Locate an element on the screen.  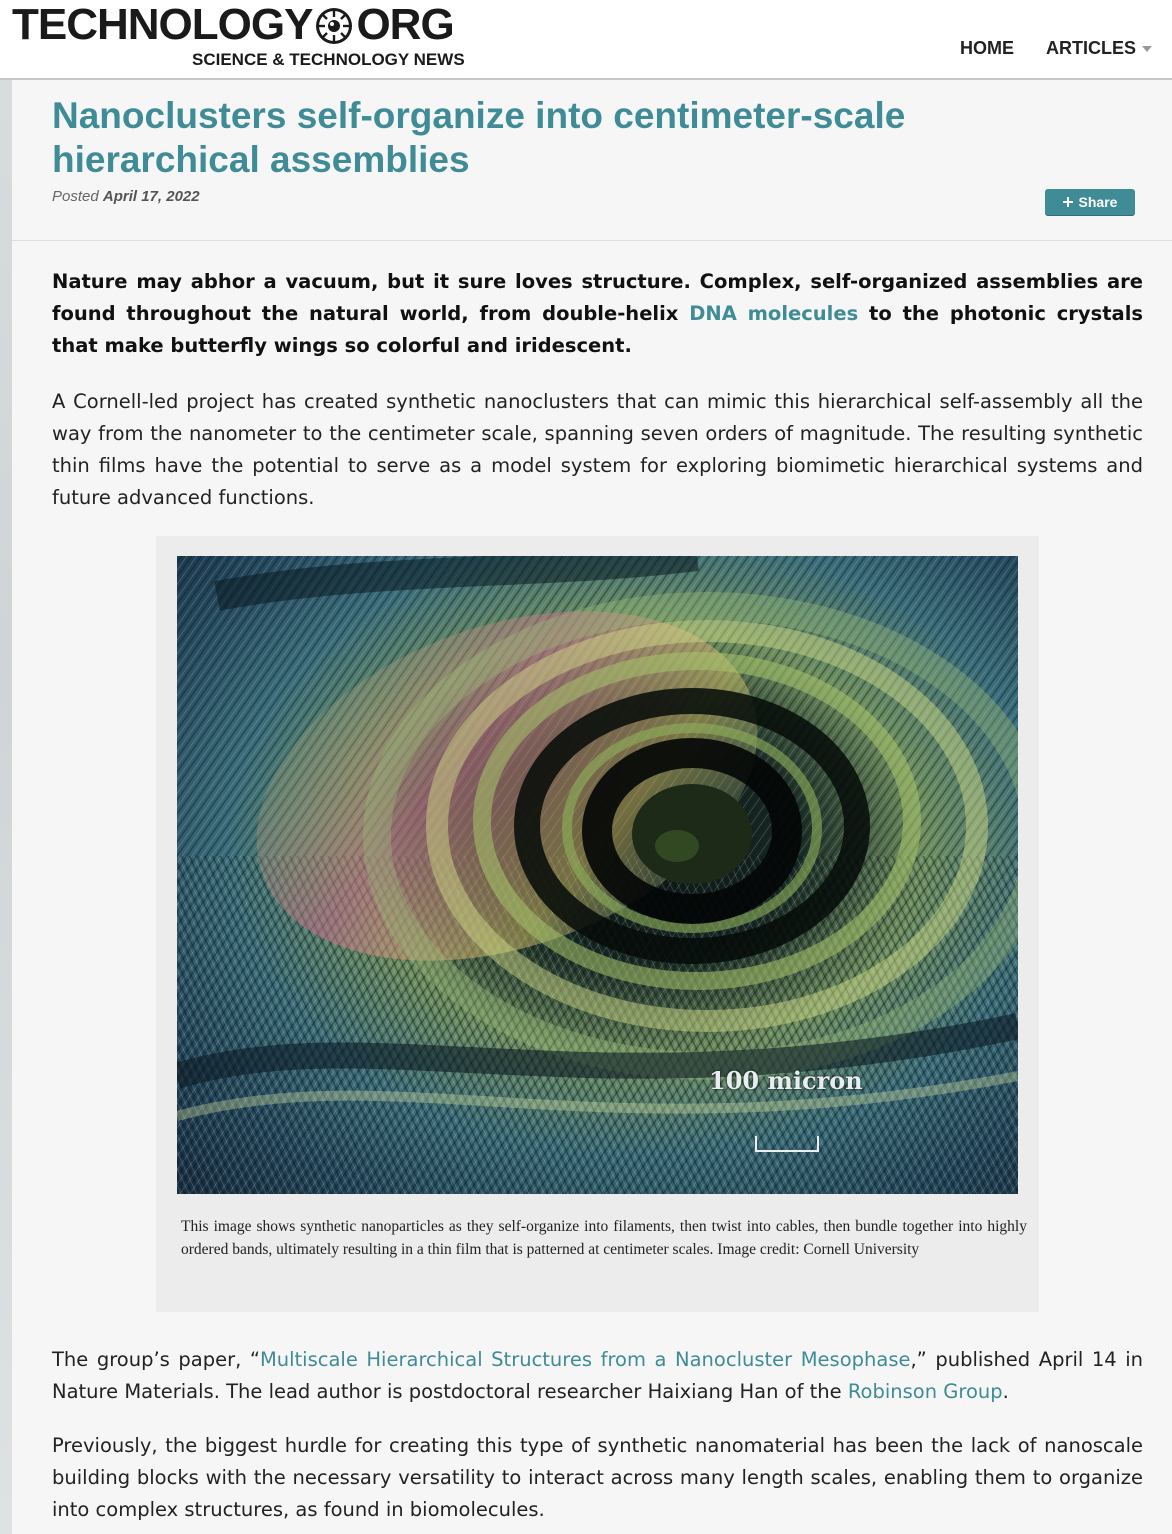
para2-text-after: . is located at coordinates (1005, 1391).